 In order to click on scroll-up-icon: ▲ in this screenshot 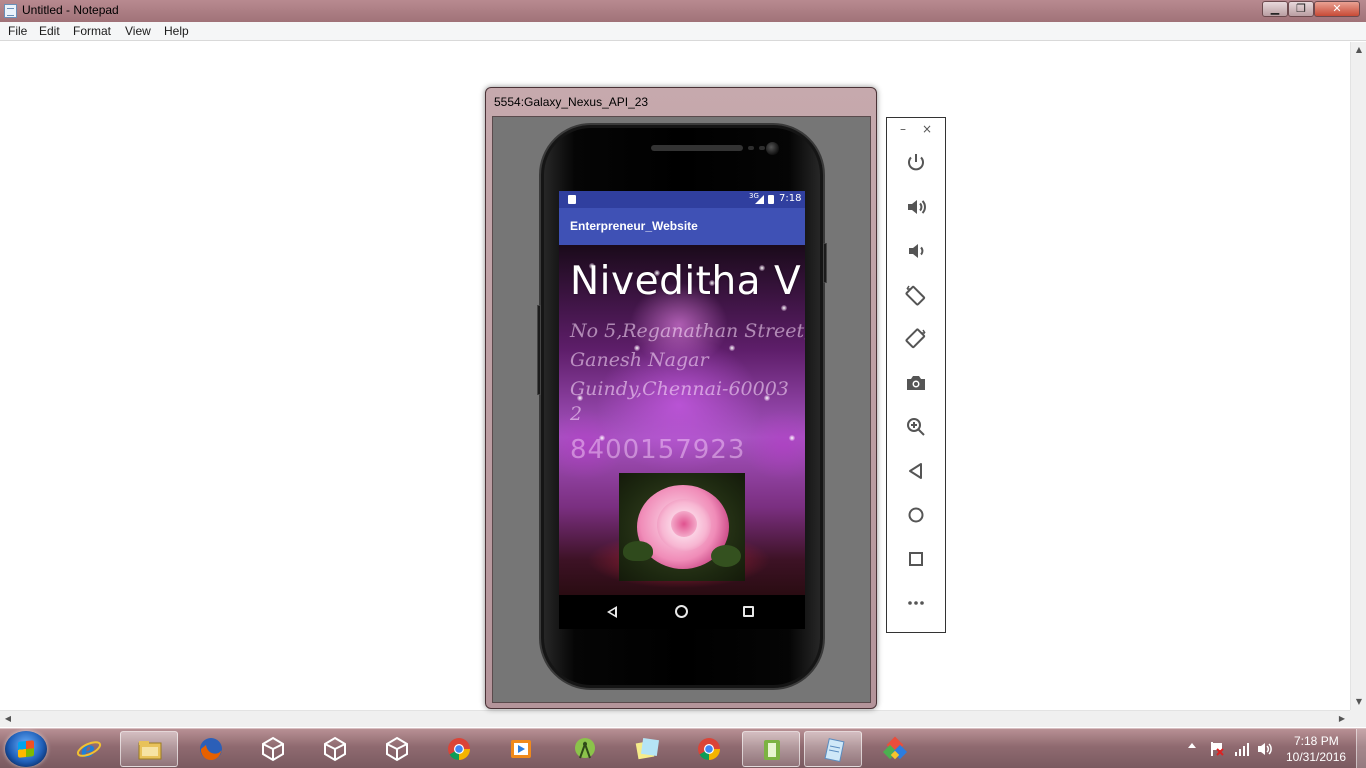, I will do `click(1358, 50)`.